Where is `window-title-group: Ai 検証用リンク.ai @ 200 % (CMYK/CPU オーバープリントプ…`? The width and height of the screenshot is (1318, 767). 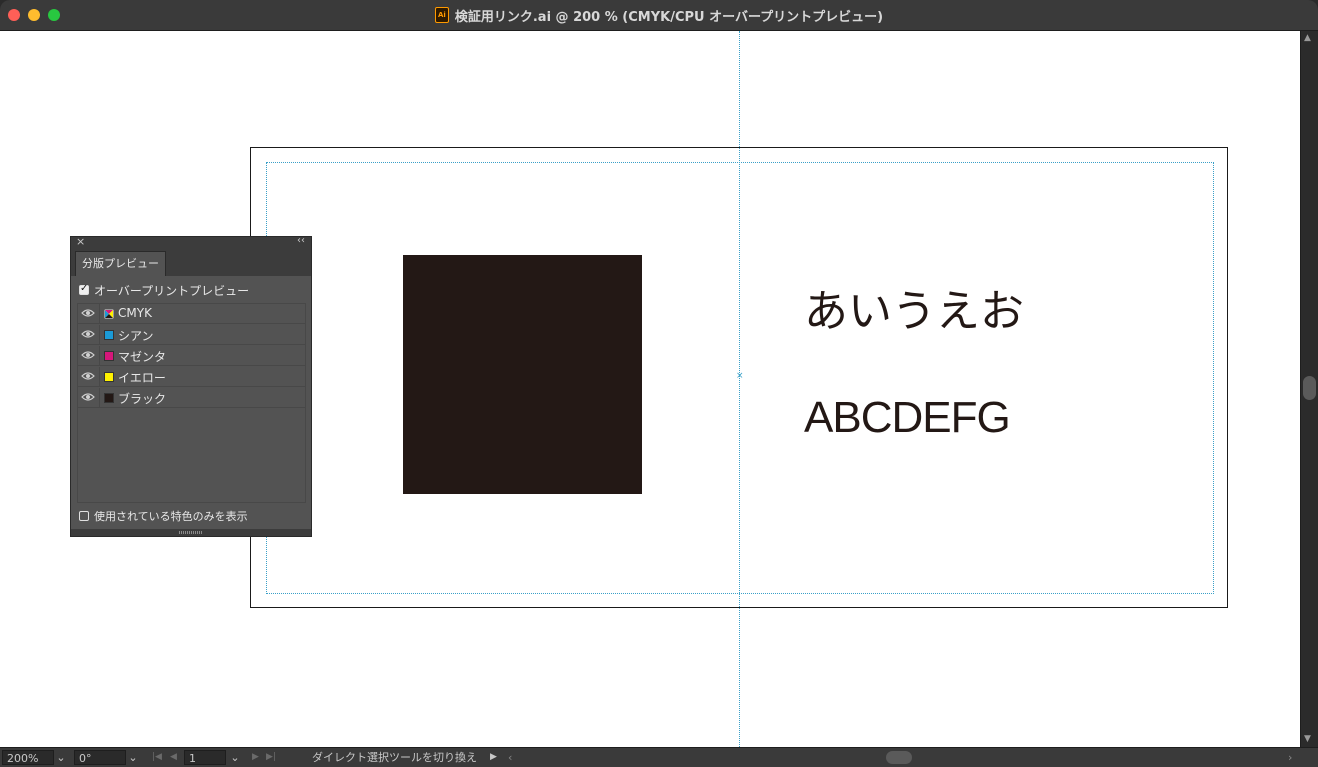
window-title-group: Ai 検証用リンク.ai @ 200 % (CMYK/CPU オーバープリントプ… is located at coordinates (659, 15).